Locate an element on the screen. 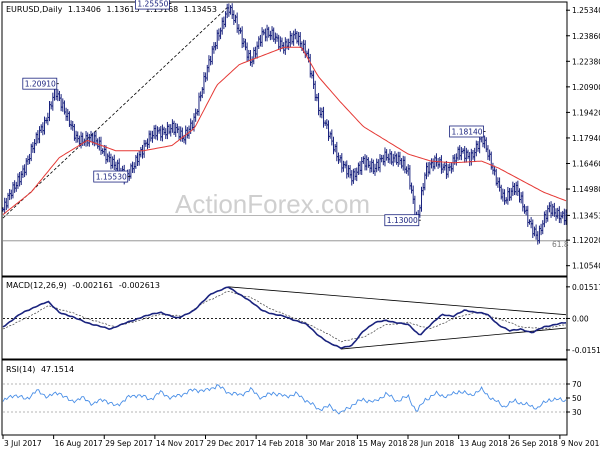 Image resolution: width=600 pixels, height=450 pixels. macd-label: MACD(12,26,9) is located at coordinates (36, 285).